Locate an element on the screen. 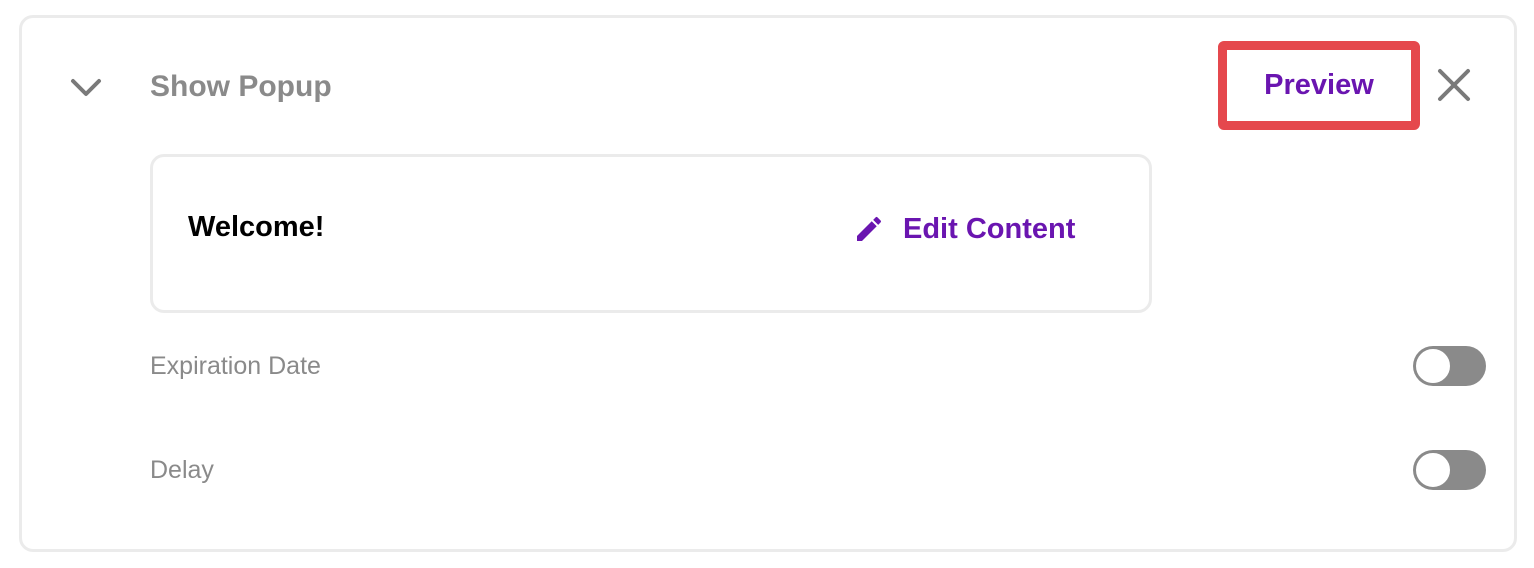 The image size is (1534, 568). delay-toggle is located at coordinates (1449, 470).